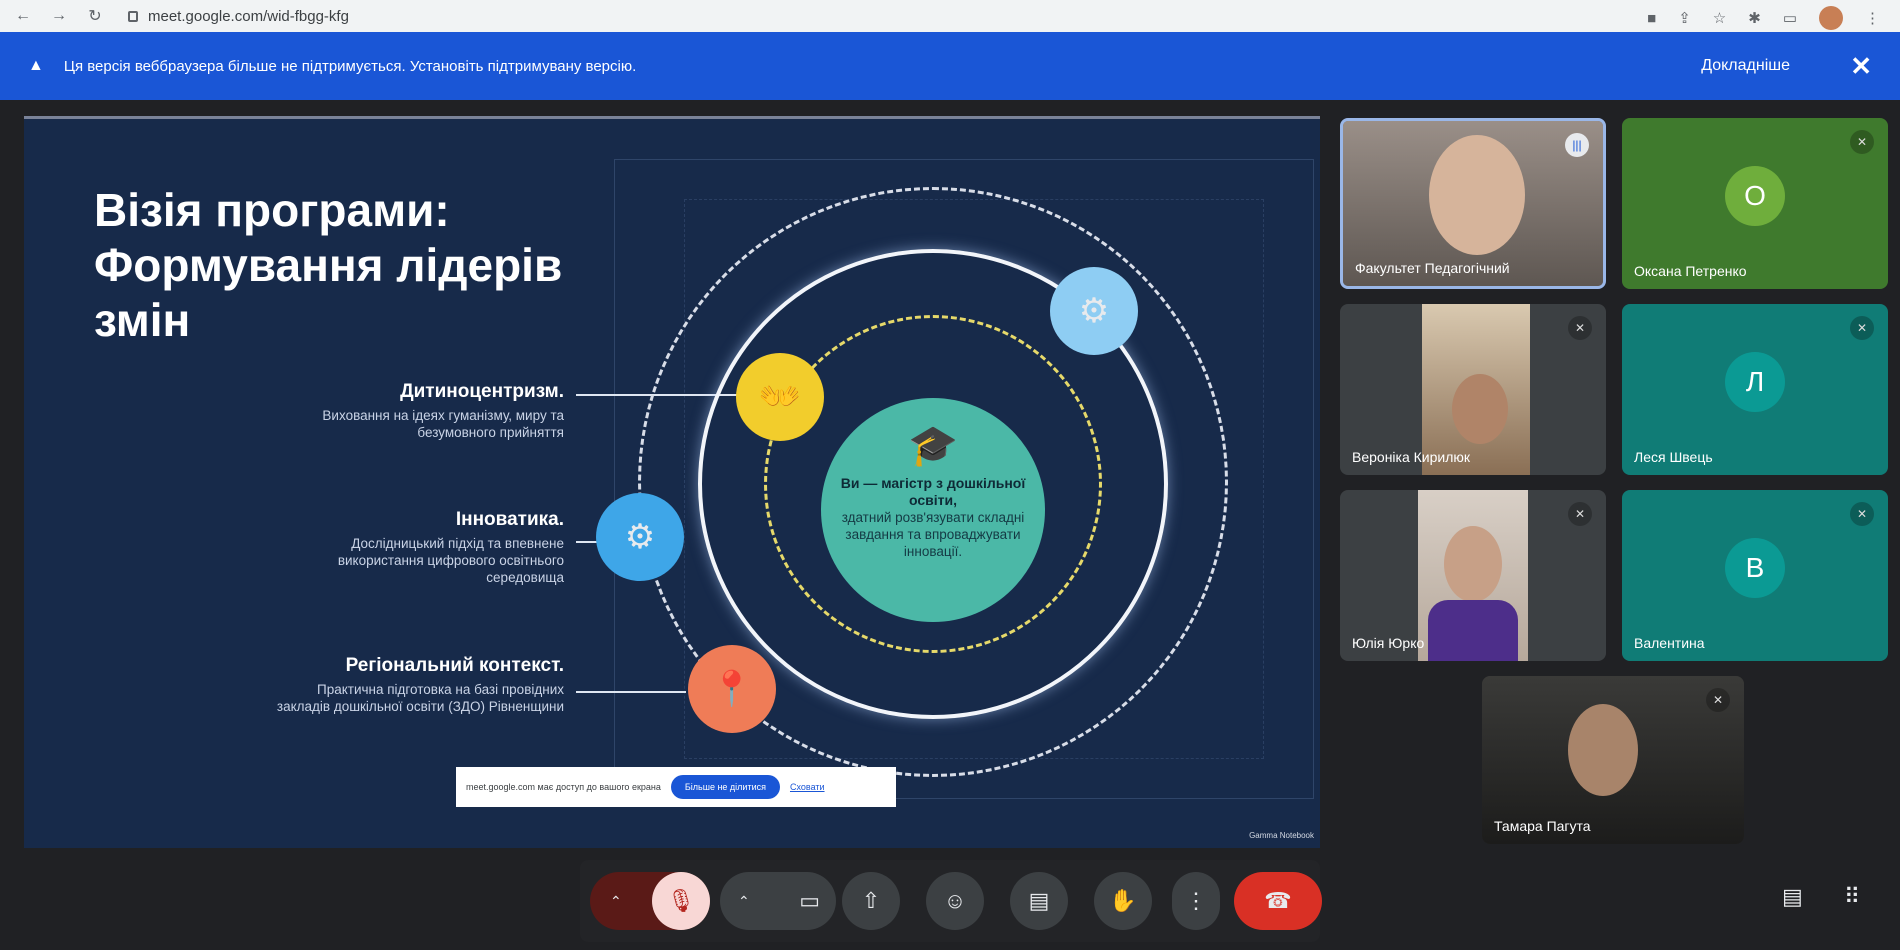  I want to click on mic-controls: ⌃ 🎙, so click(650, 901).